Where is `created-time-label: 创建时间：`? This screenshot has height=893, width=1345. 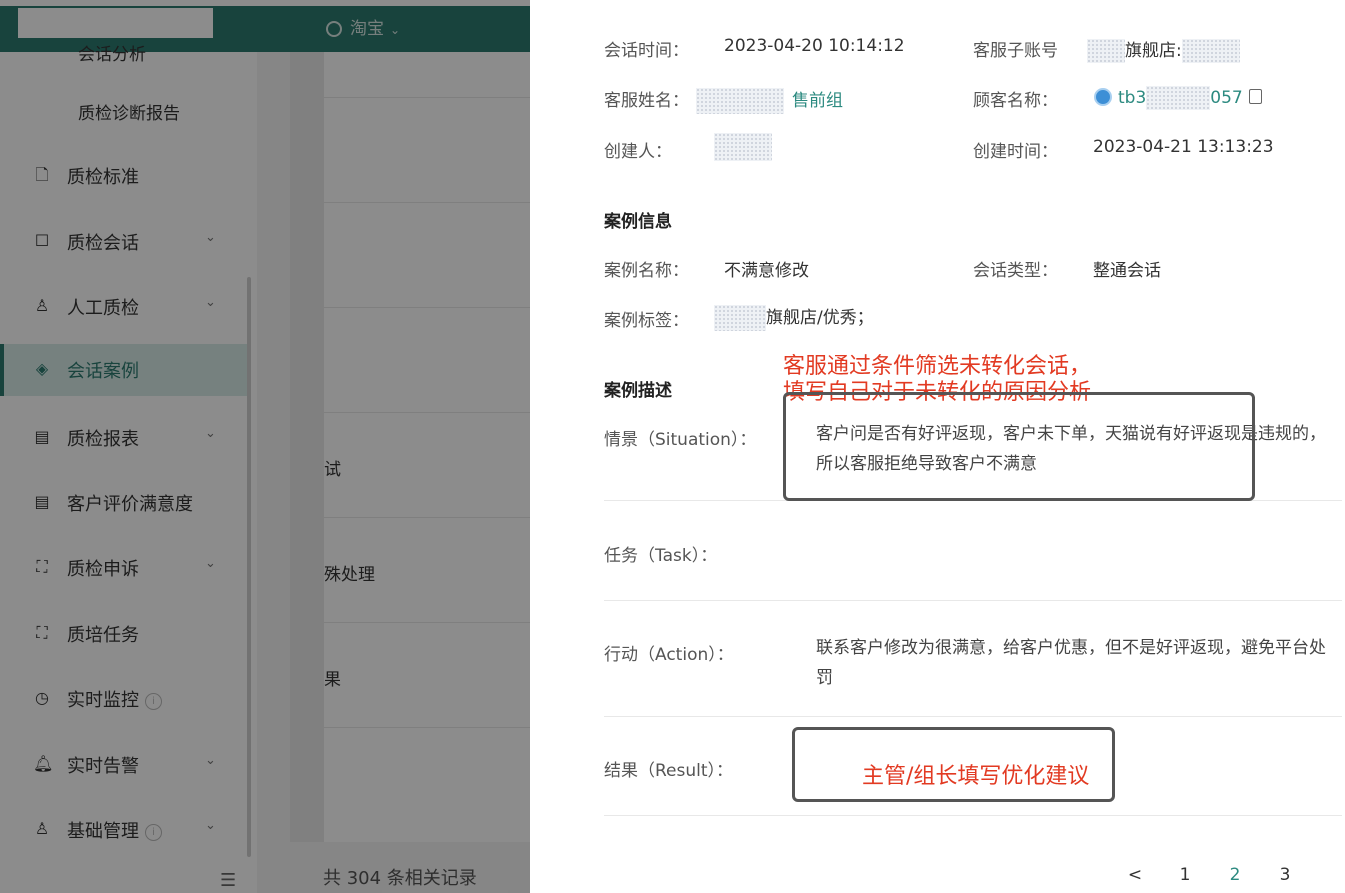
created-time-label: 创建时间： is located at coordinates (1015, 152).